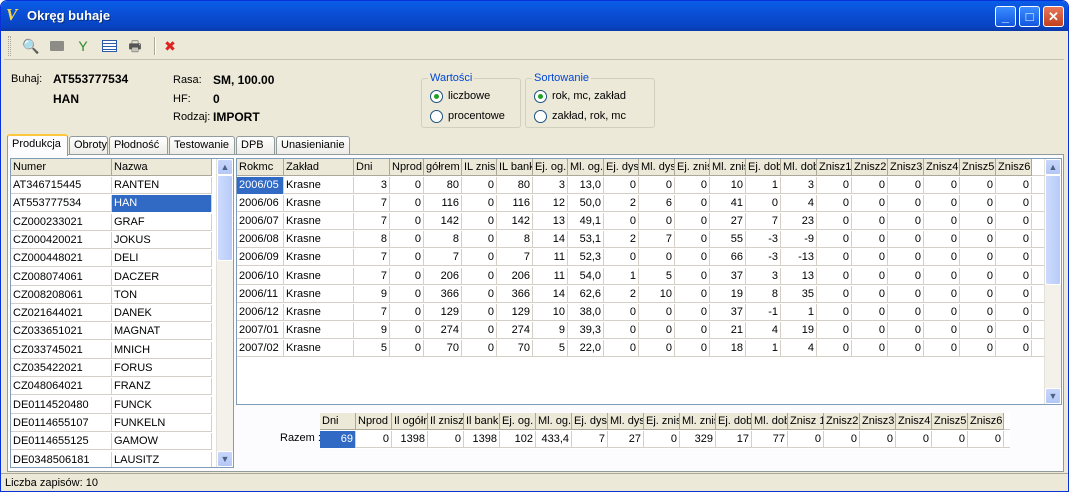  I want to click on list-item: CZ008074061 DACZER, so click(111, 277).